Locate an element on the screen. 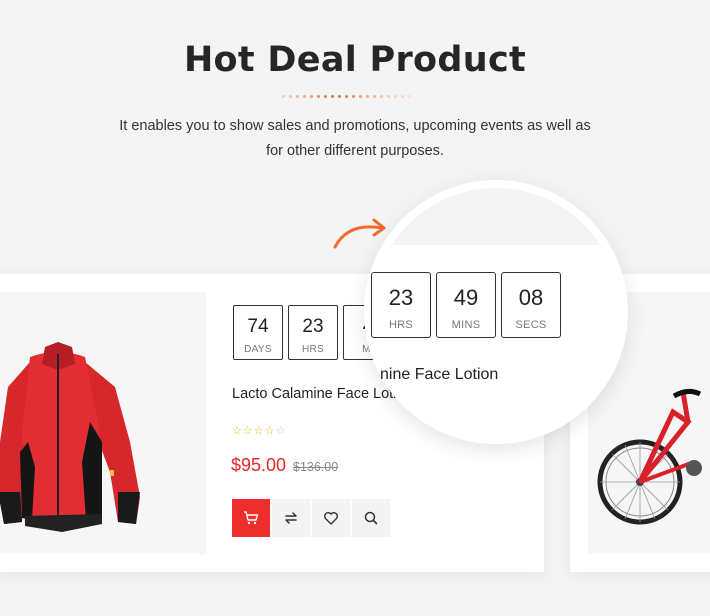 The image size is (710, 616). wishlist-button is located at coordinates (331, 518).